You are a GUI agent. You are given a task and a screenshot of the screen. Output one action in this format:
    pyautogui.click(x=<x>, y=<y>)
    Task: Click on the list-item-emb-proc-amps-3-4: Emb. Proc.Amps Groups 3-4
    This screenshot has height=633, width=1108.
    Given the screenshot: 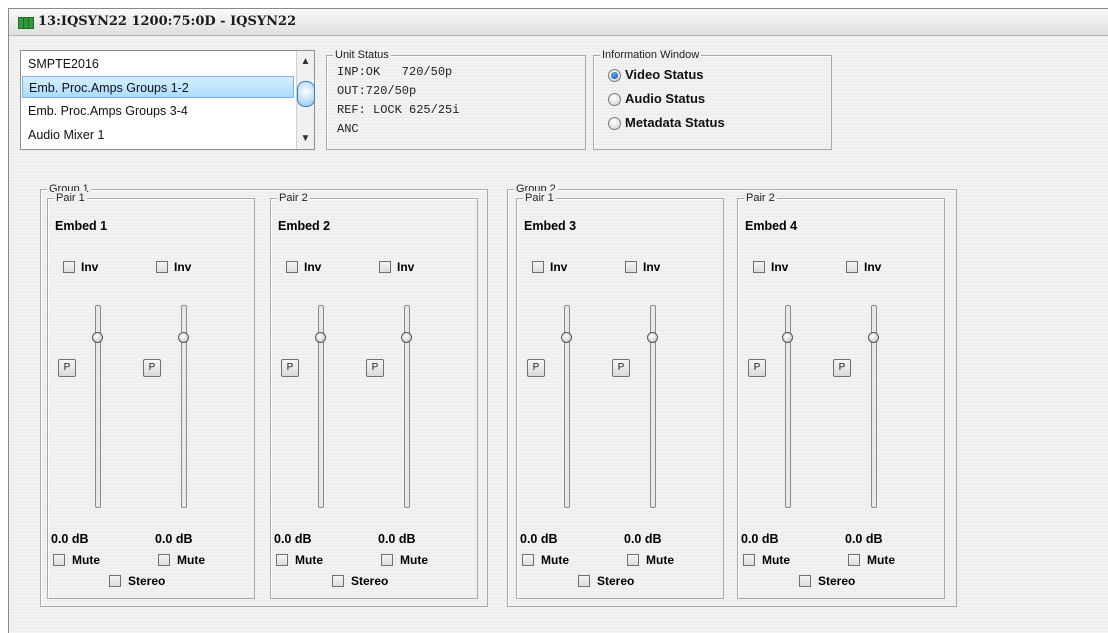 What is the action you would take?
    pyautogui.click(x=158, y=111)
    